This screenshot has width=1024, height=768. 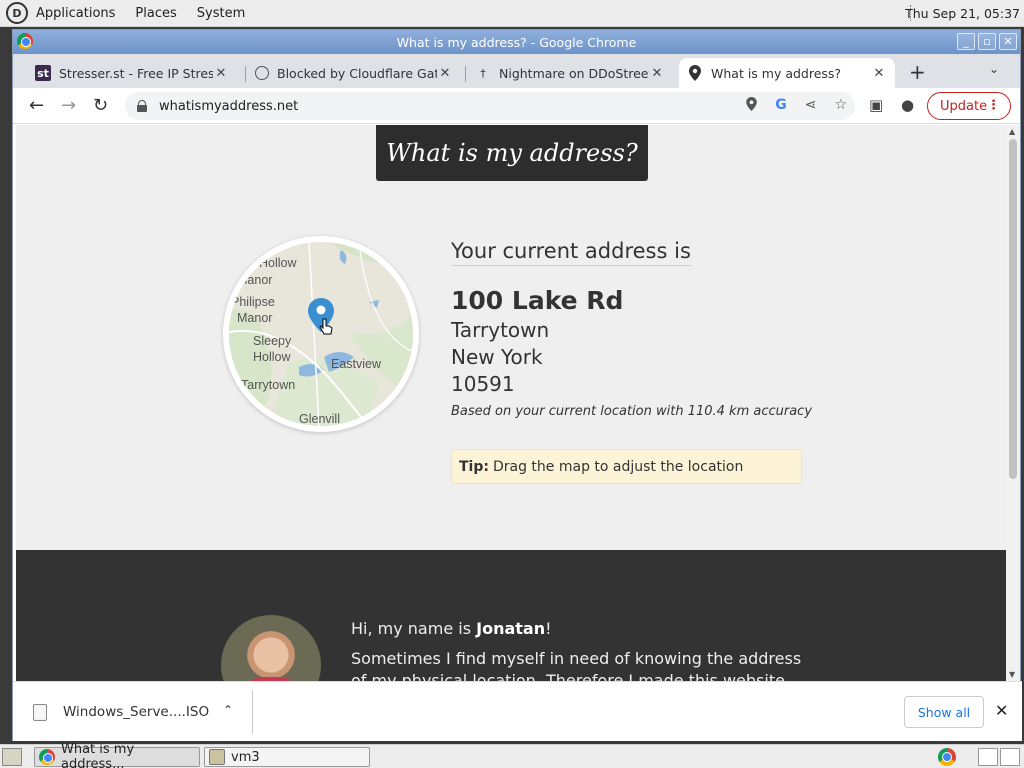 I want to click on show-all-button: Show all, so click(x=944, y=712).